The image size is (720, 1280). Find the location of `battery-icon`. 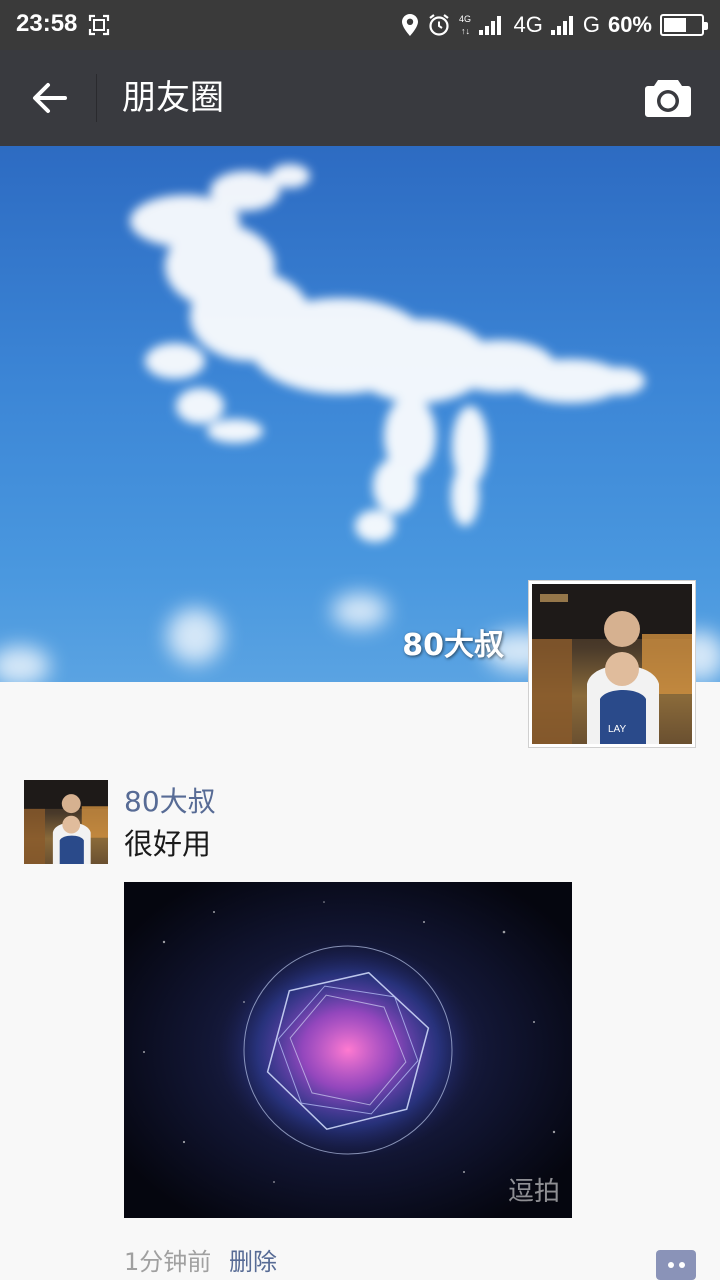

battery-icon is located at coordinates (684, 25).